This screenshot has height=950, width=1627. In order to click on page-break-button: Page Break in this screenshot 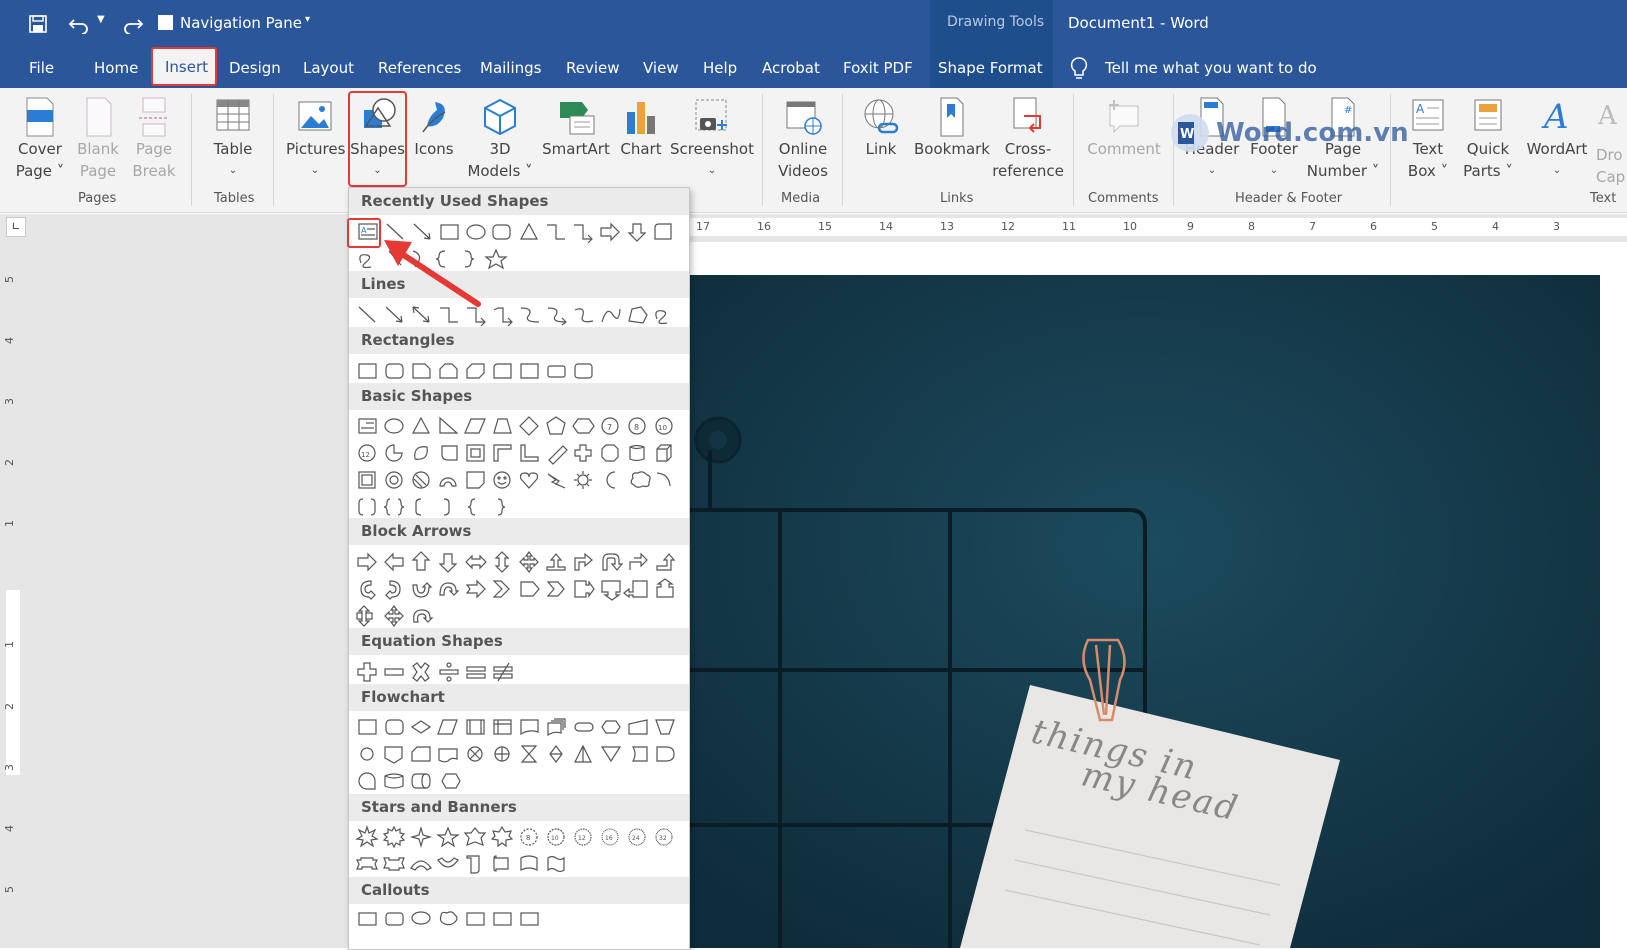, I will do `click(154, 139)`.